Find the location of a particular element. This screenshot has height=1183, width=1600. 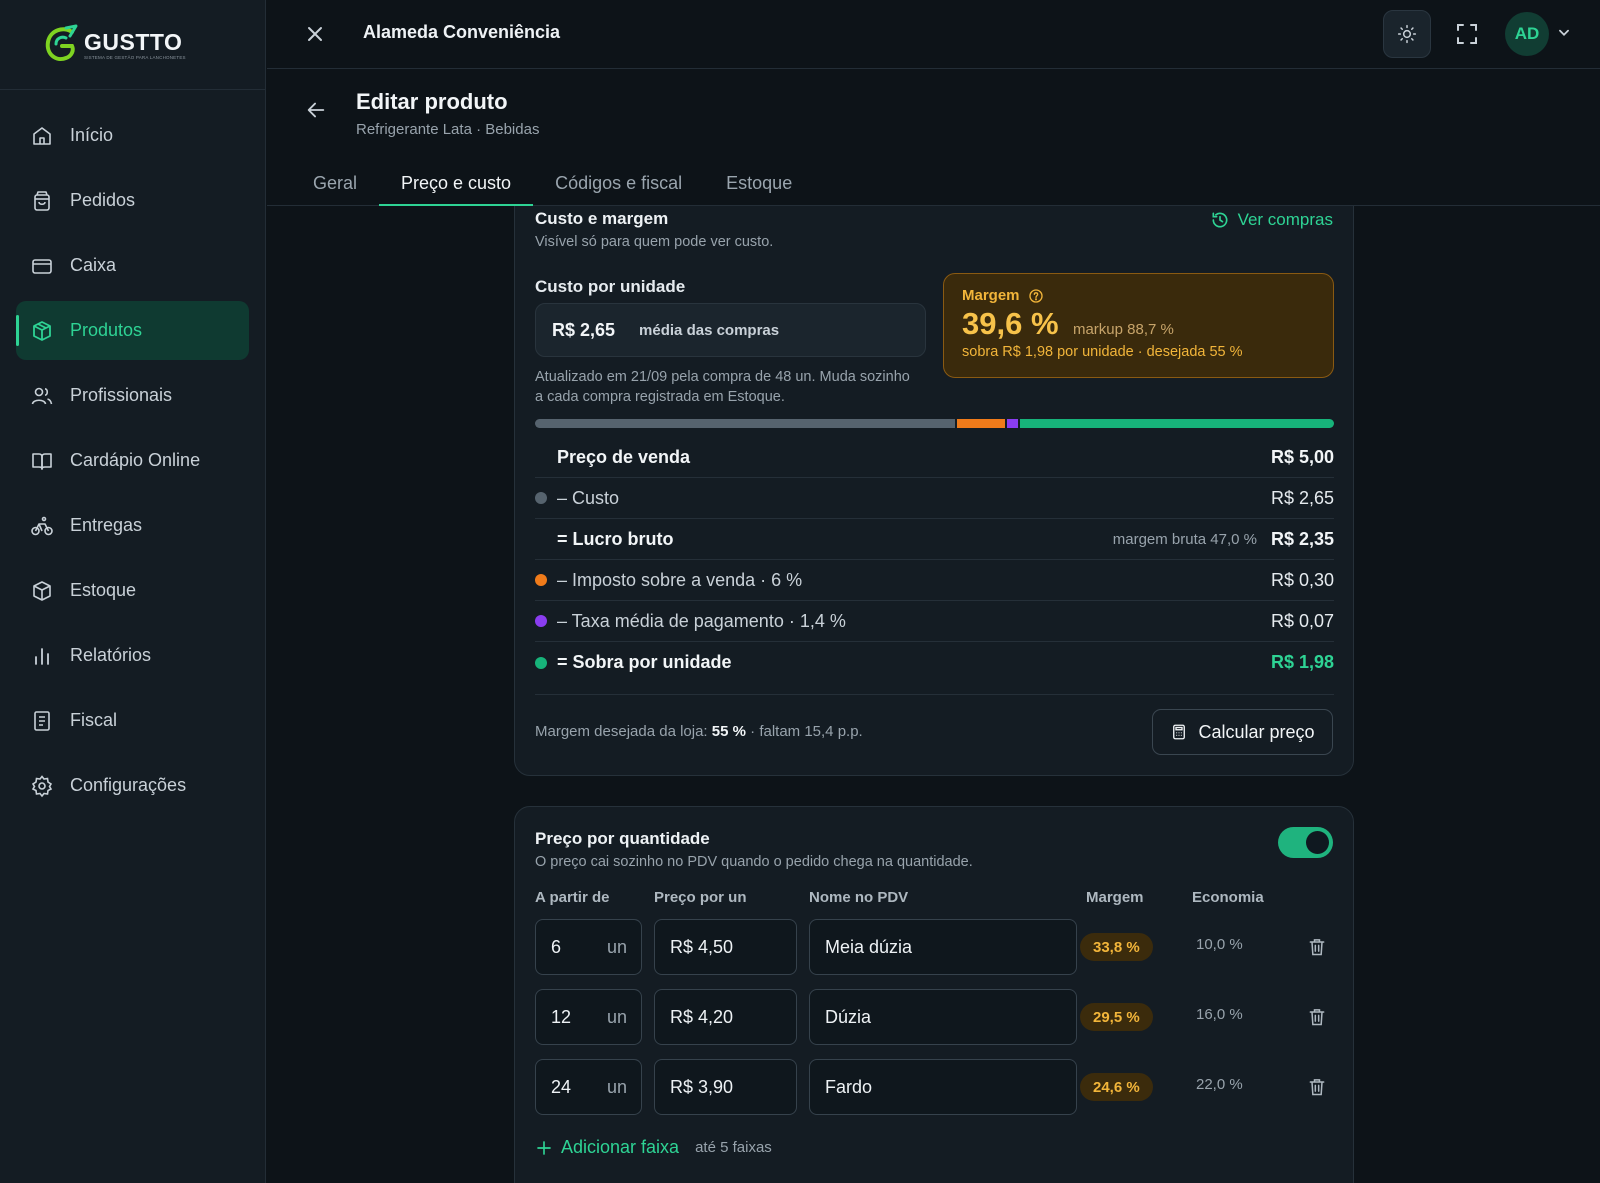

page-subtitle: Refrigerante Lata · Bebidas is located at coordinates (448, 129).